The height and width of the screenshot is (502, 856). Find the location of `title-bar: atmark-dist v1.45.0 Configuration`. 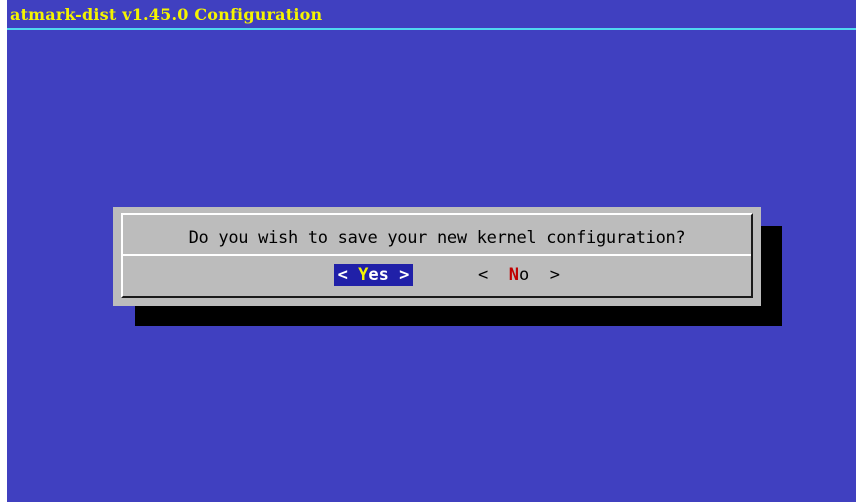

title-bar: atmark-dist v1.45.0 Configuration is located at coordinates (431, 15).